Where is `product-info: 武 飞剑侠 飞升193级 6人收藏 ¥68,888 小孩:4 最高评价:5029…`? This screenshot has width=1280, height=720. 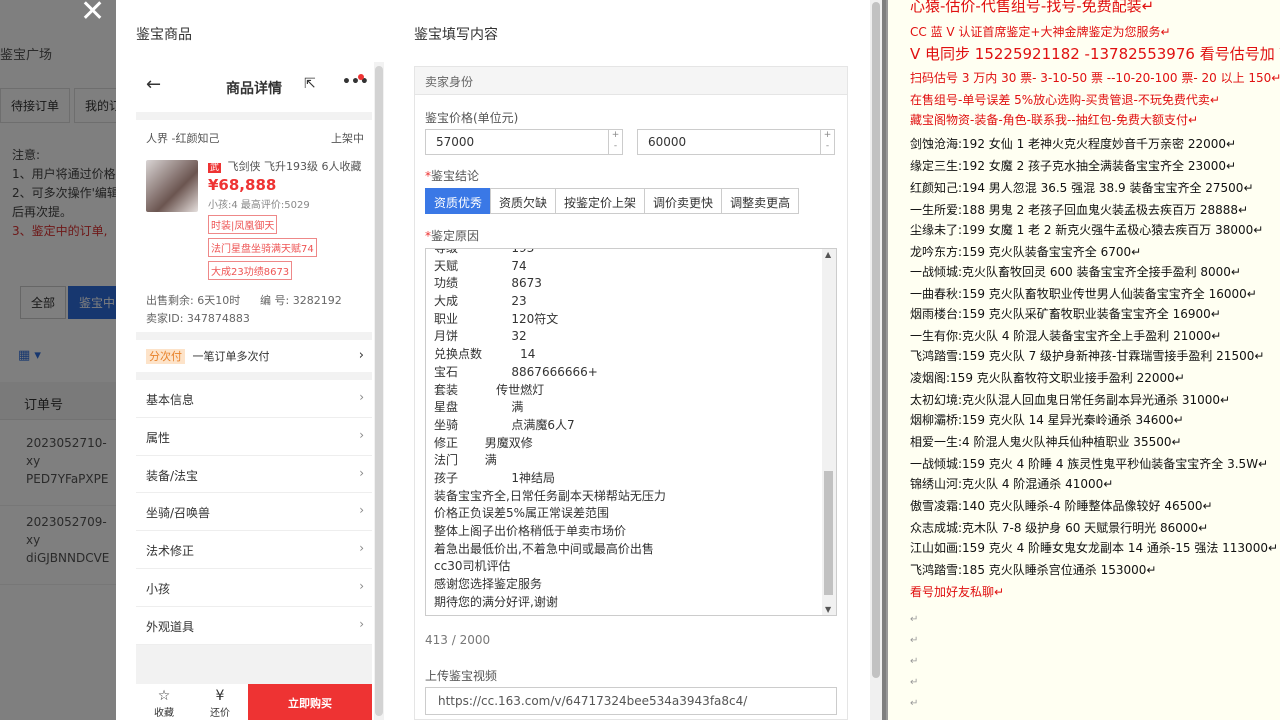 product-info: 武 飞剑侠 飞升193级 6人收藏 ¥68,888 小孩:4 最高评价:5029… is located at coordinates (285, 219).